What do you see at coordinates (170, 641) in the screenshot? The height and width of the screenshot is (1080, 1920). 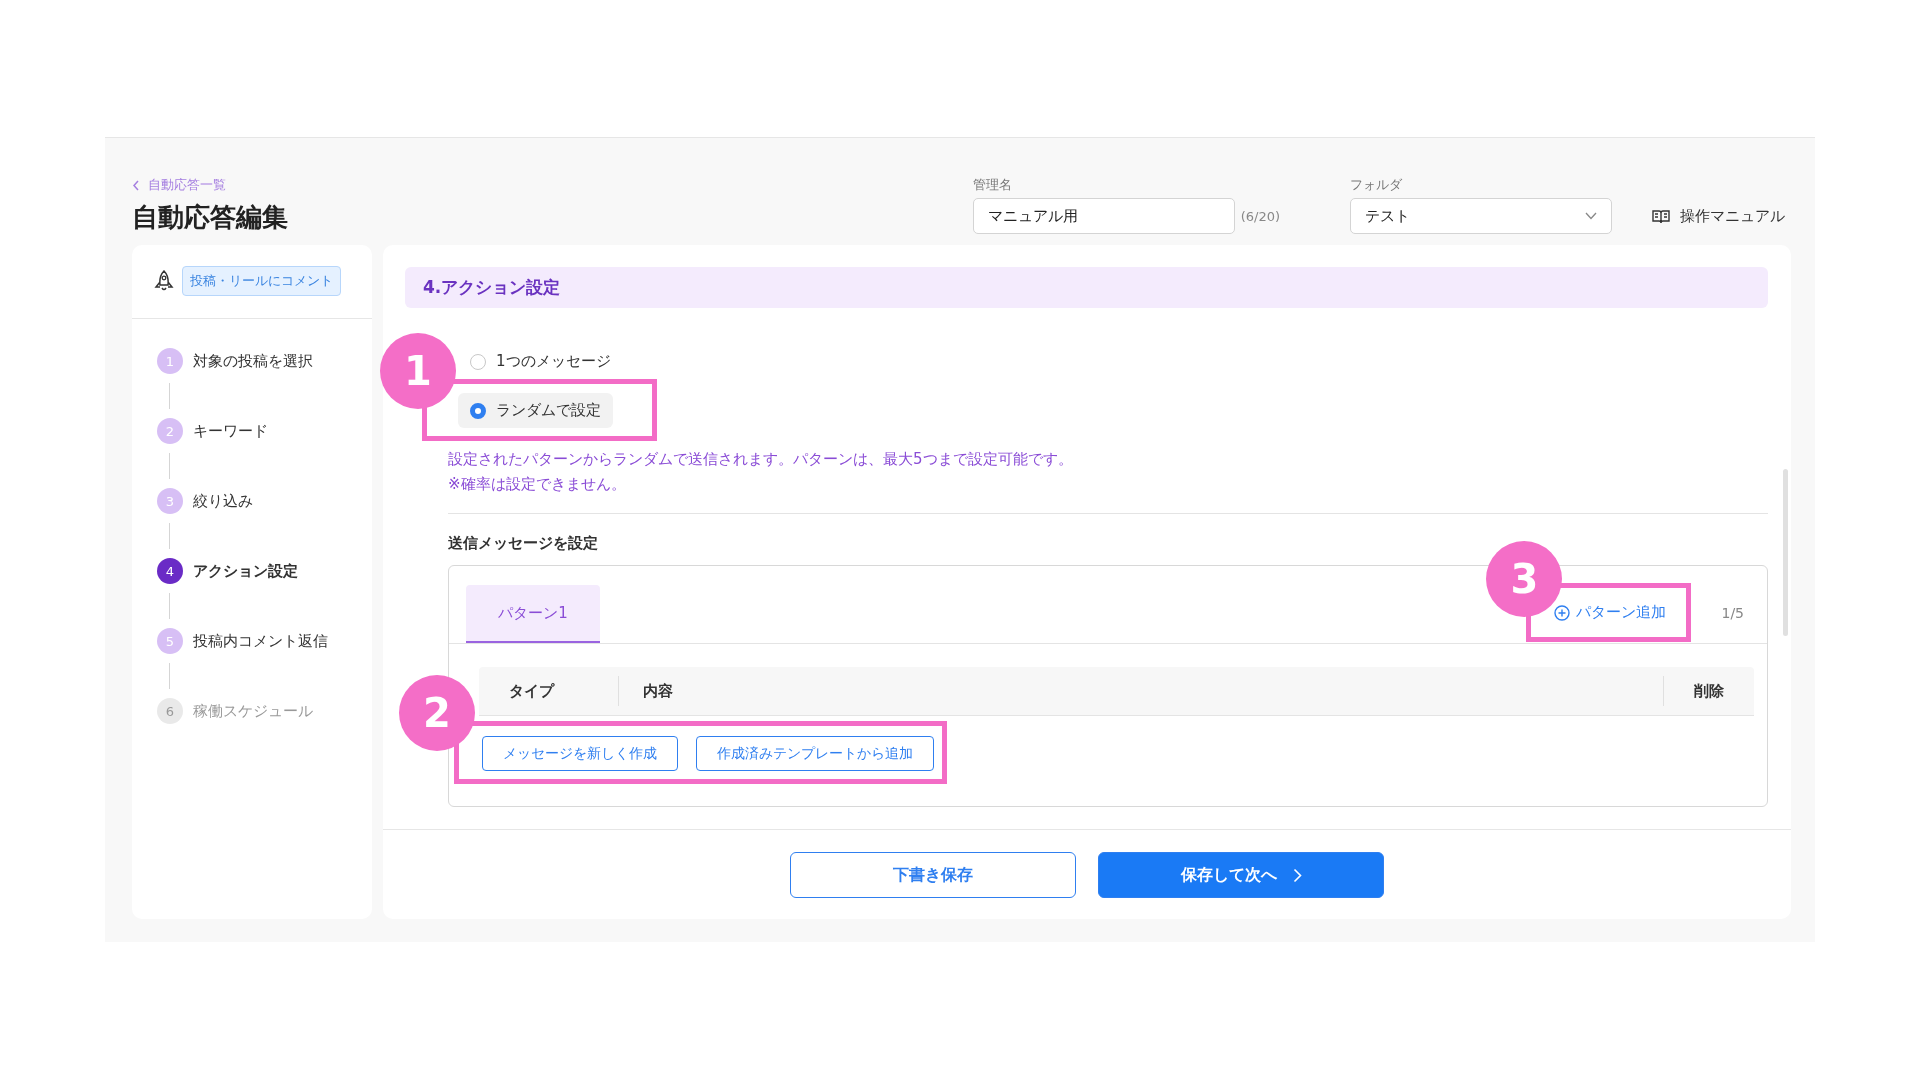 I see `step-number: 5` at bounding box center [170, 641].